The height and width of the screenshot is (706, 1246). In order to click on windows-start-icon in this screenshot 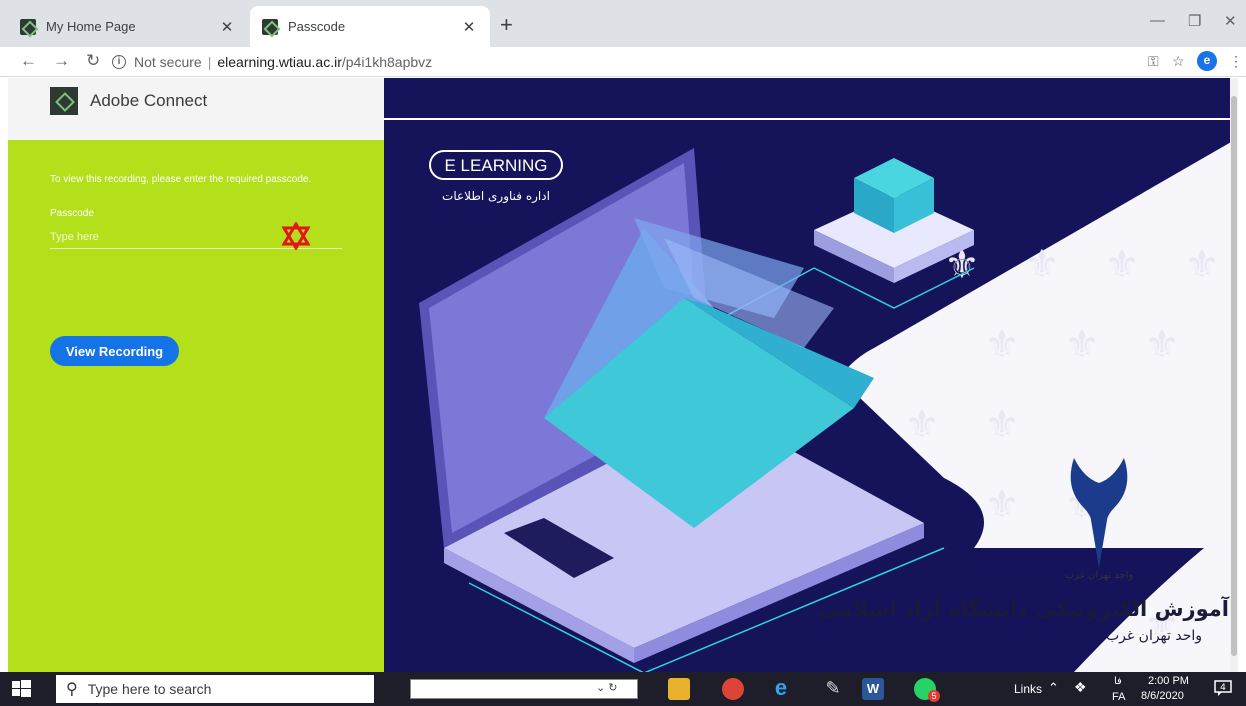, I will do `click(24, 689)`.